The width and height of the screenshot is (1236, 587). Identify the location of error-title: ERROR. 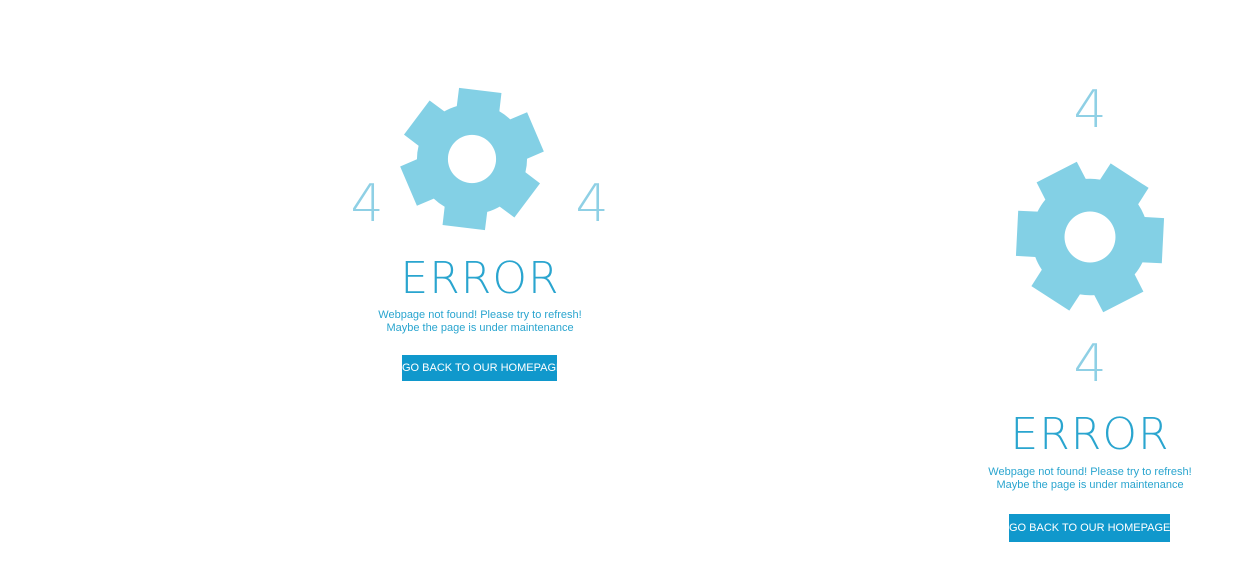
(1090, 434).